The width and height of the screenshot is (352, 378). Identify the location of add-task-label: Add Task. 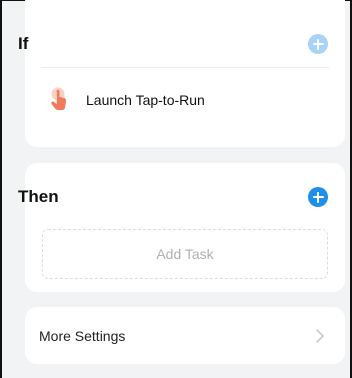
(185, 254).